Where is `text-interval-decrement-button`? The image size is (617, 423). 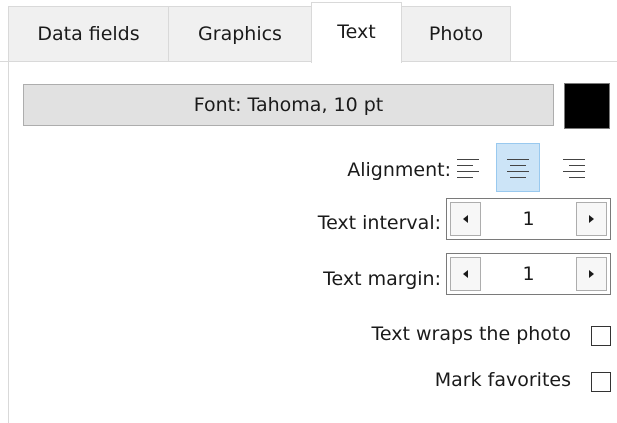
text-interval-decrement-button is located at coordinates (465, 219).